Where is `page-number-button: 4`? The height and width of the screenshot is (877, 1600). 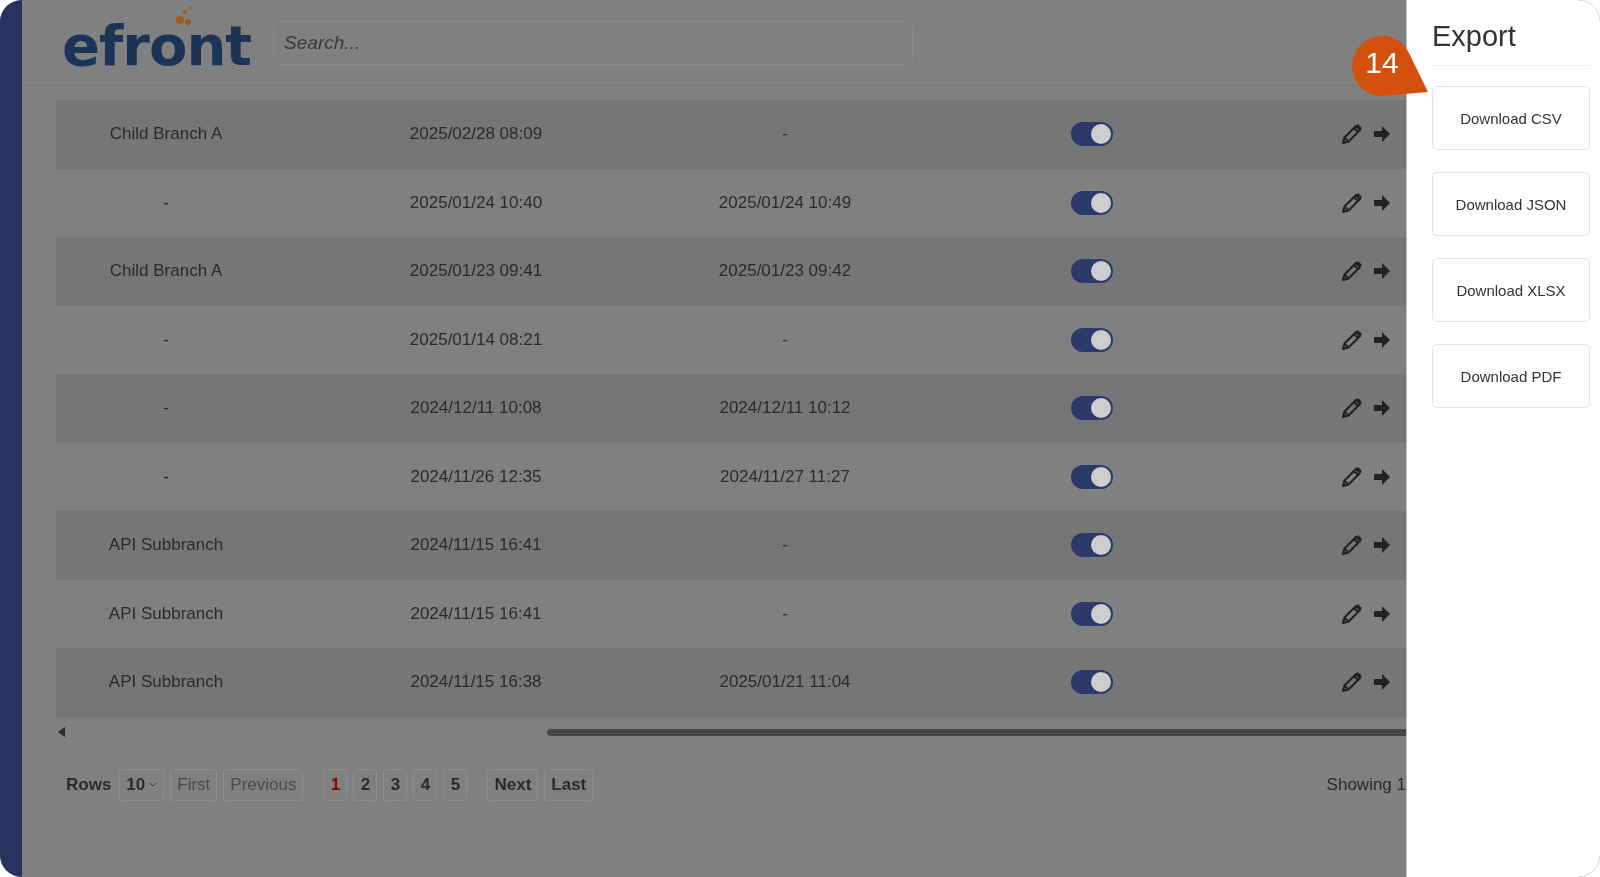 page-number-button: 4 is located at coordinates (425, 784).